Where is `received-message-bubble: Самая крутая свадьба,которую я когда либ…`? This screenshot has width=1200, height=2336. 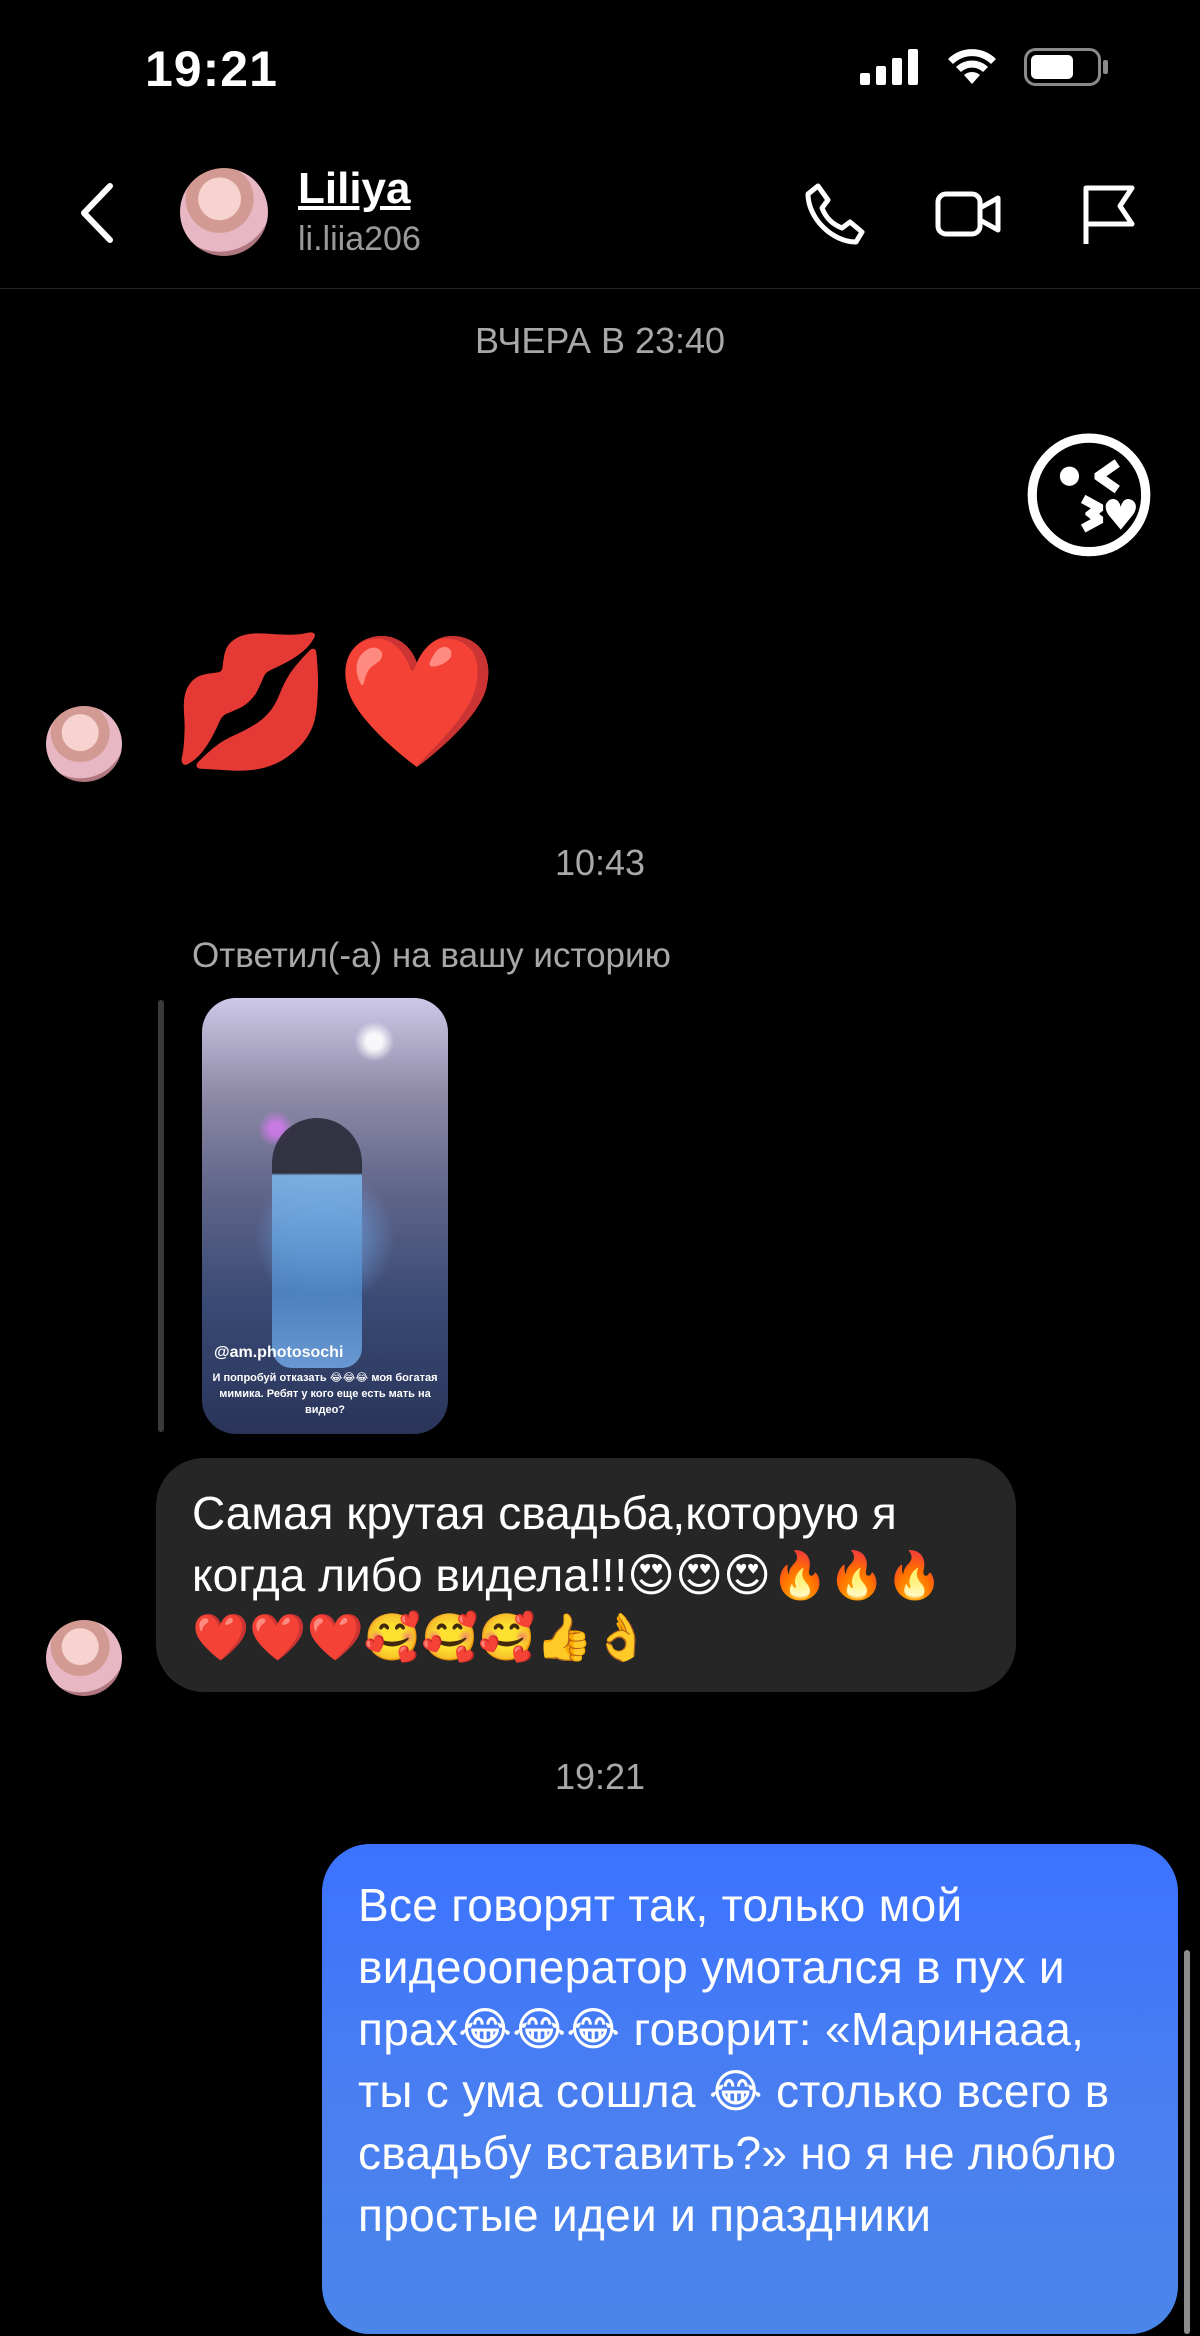
received-message-bubble: Самая крутая свадьба,которую я когда либ… is located at coordinates (586, 1575).